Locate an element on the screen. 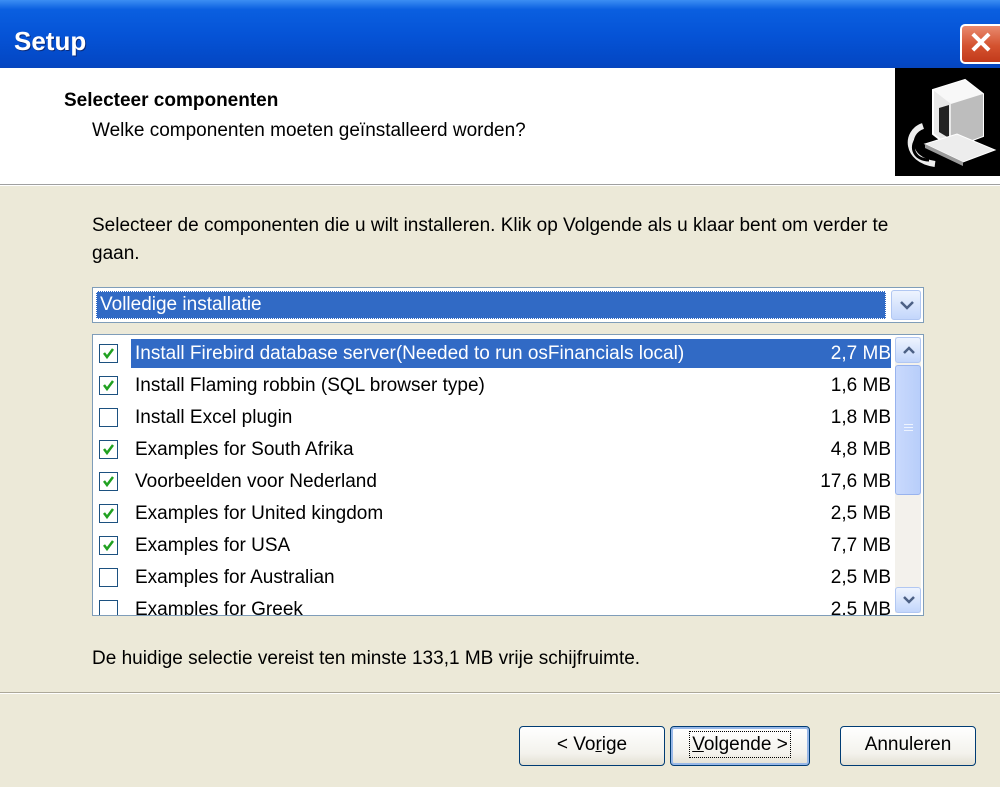  component-size: 1,8 MB is located at coordinates (860, 417).